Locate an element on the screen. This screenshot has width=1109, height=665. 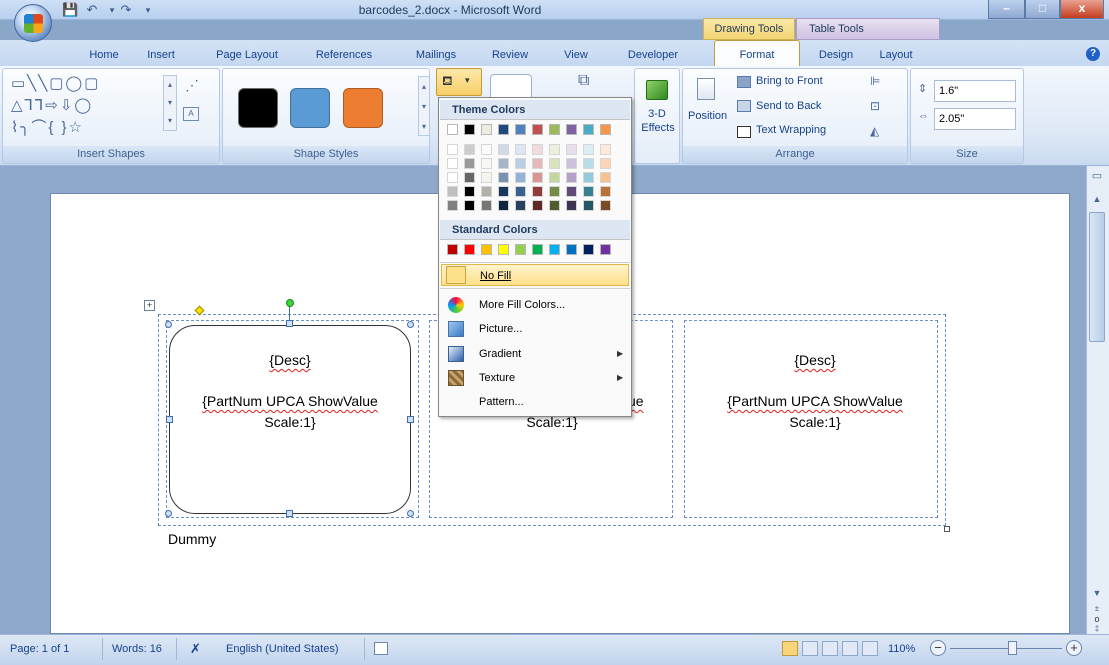
3d-effects-label-2: Effects is located at coordinates (658, 128).